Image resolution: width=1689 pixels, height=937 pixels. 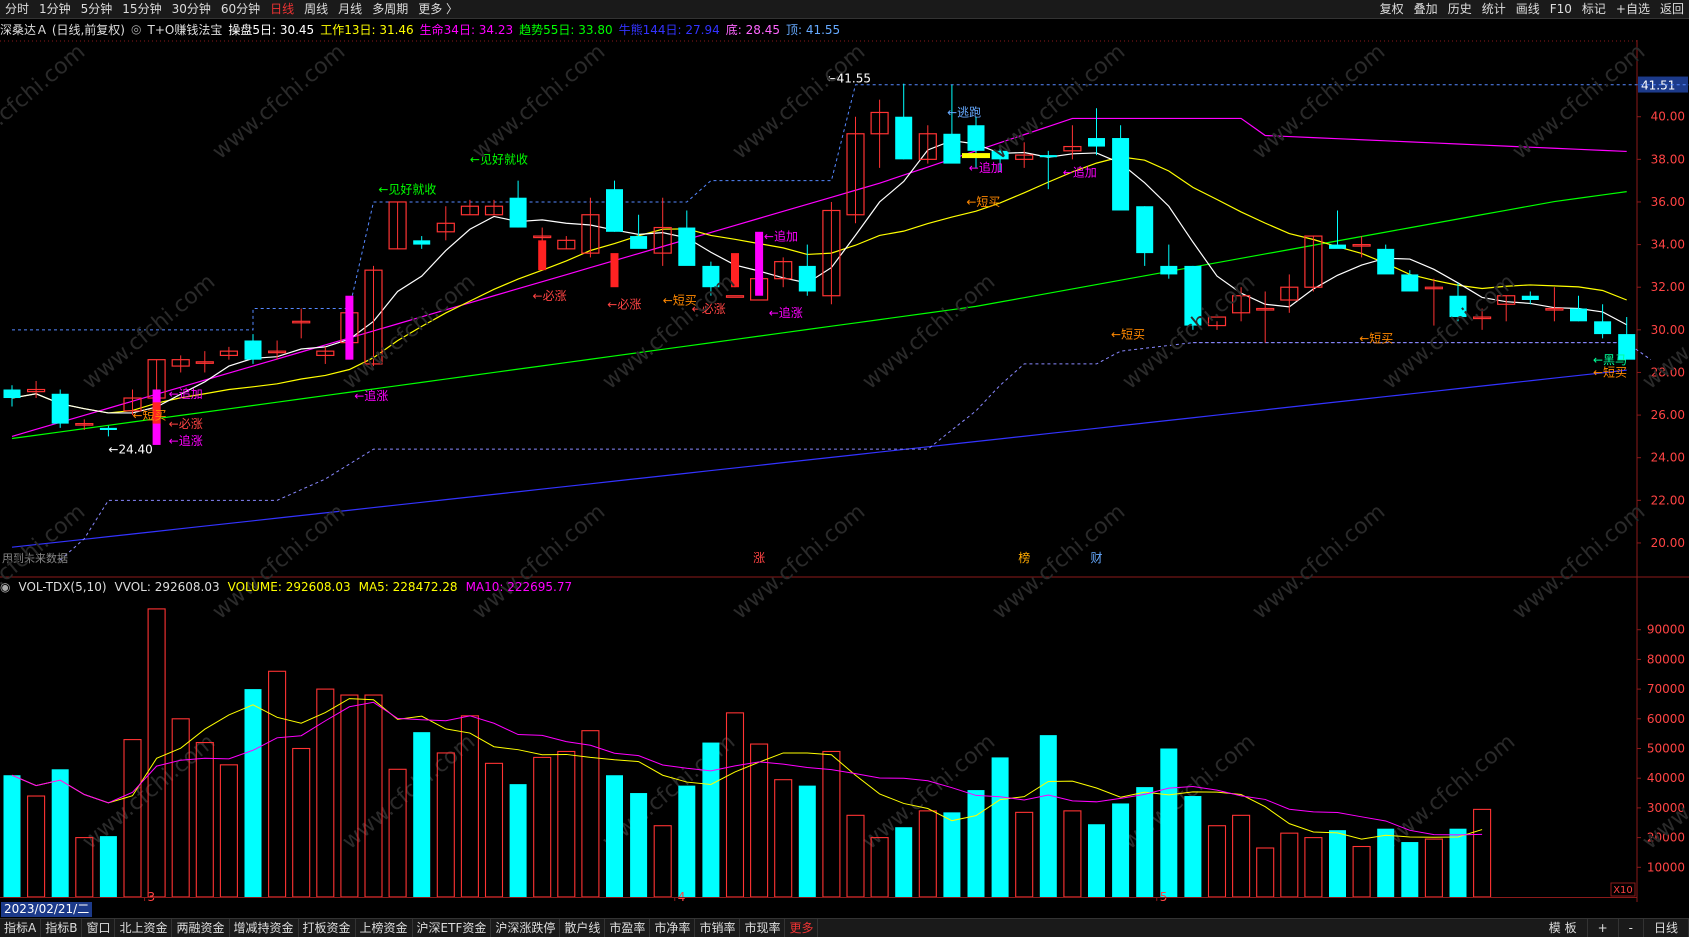 I want to click on volume-indicator-icon: ◉, so click(x=5, y=587).